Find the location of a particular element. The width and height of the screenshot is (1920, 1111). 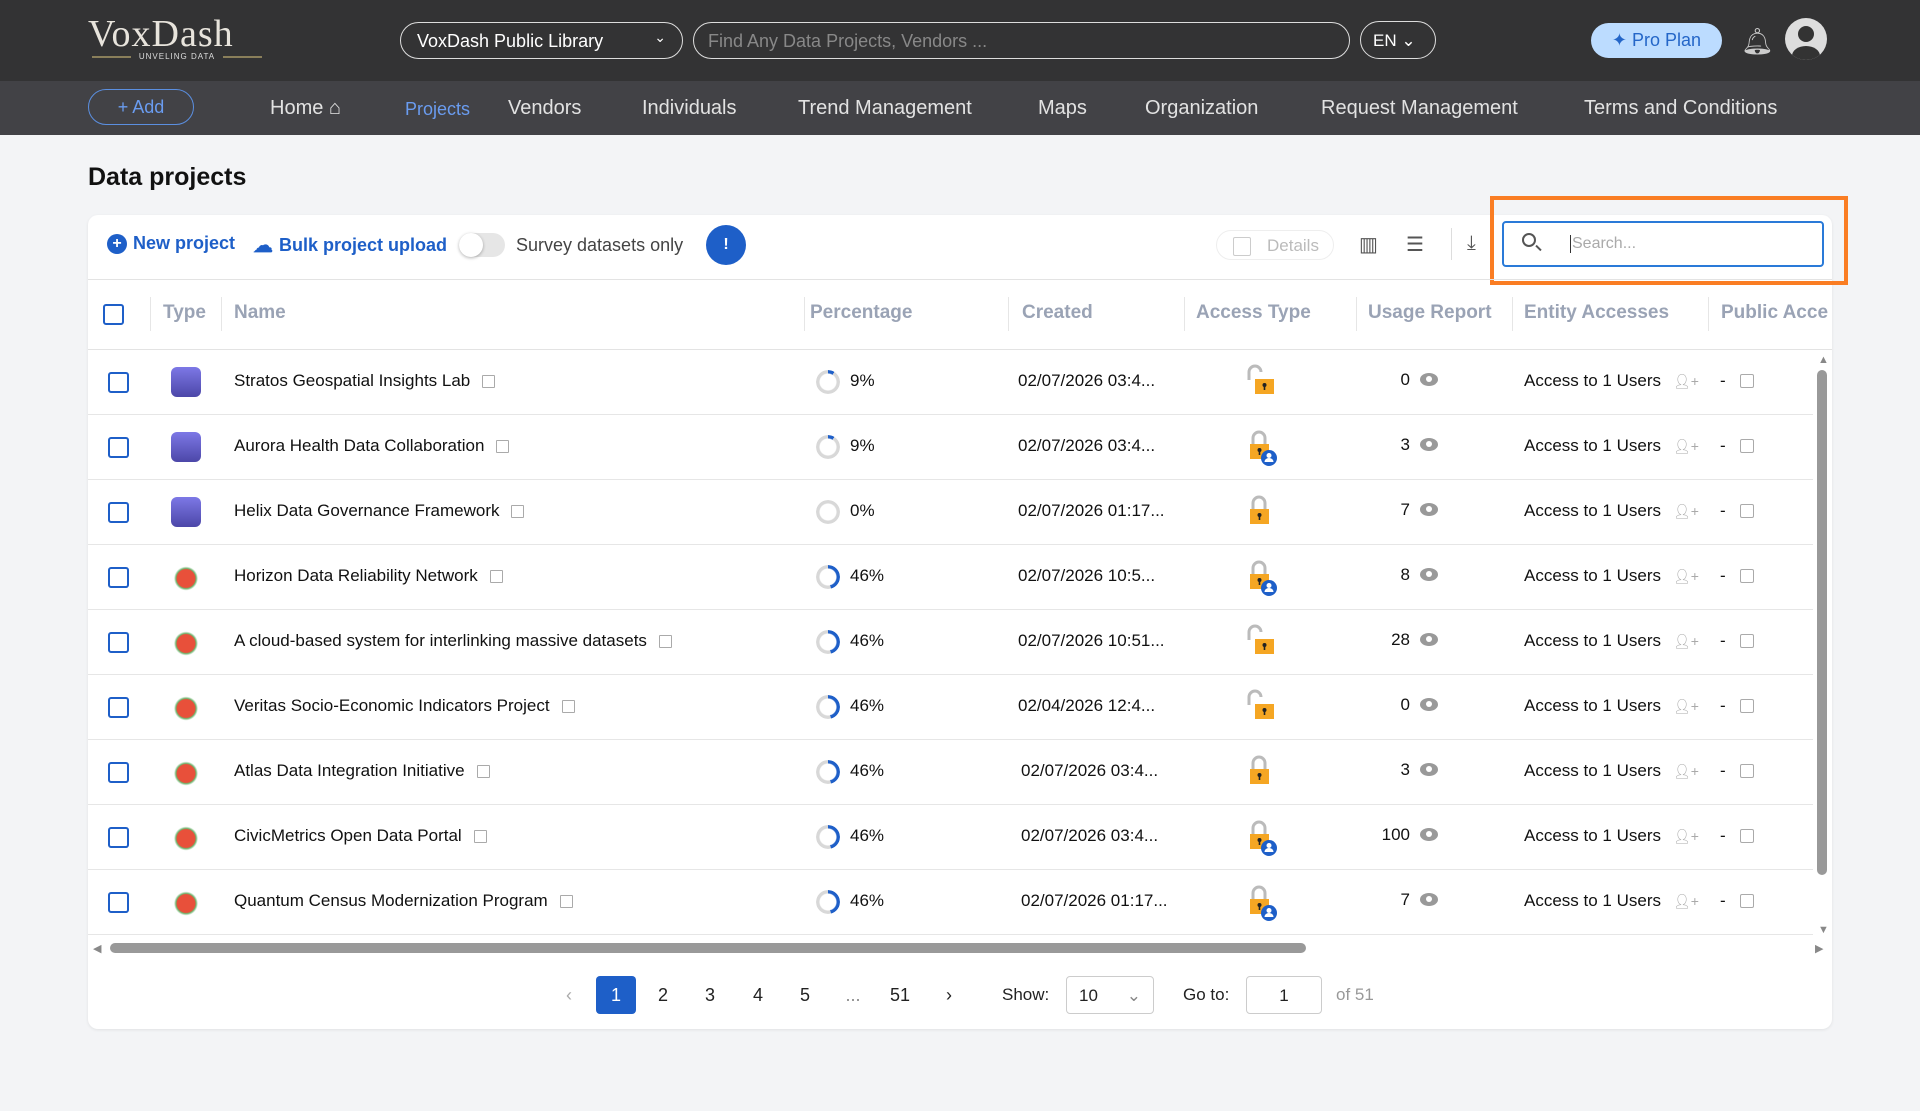

avatar is located at coordinates (1806, 39).